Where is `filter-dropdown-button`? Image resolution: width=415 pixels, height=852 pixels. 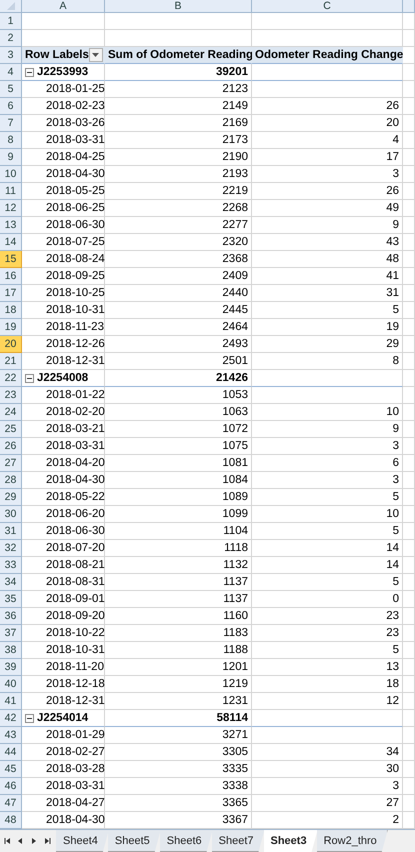
filter-dropdown-button is located at coordinates (95, 55).